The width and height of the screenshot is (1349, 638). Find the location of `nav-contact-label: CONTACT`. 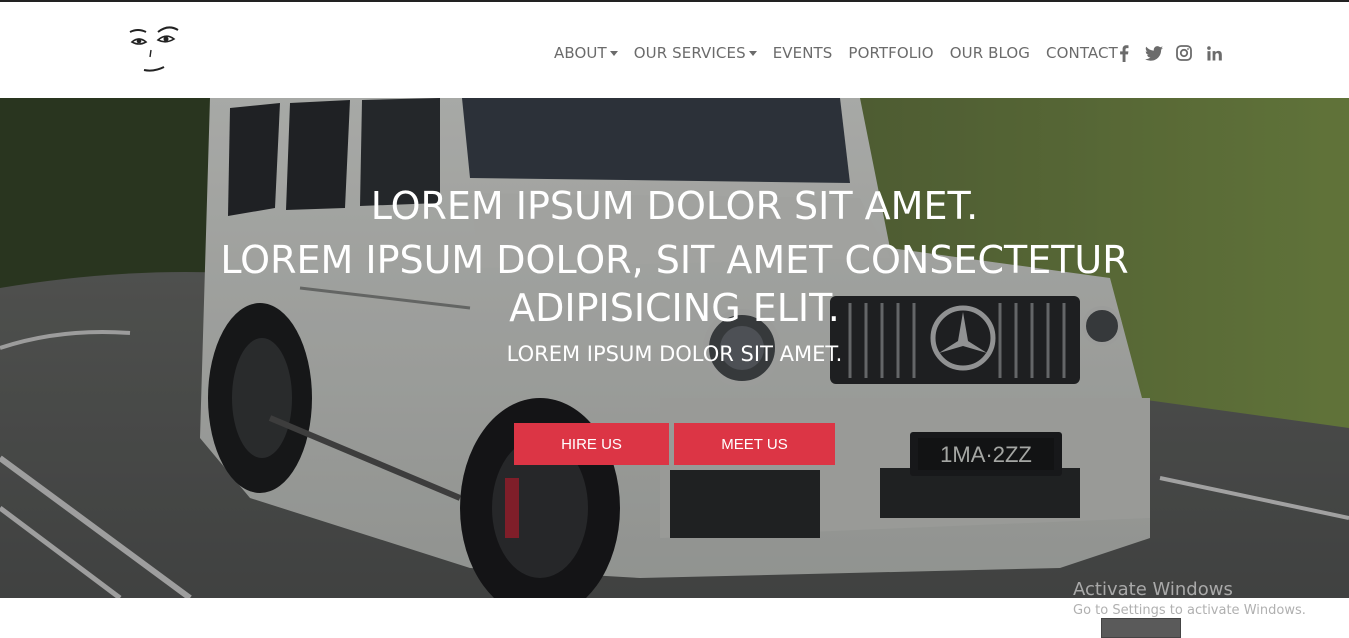

nav-contact-label: CONTACT is located at coordinates (1082, 53).